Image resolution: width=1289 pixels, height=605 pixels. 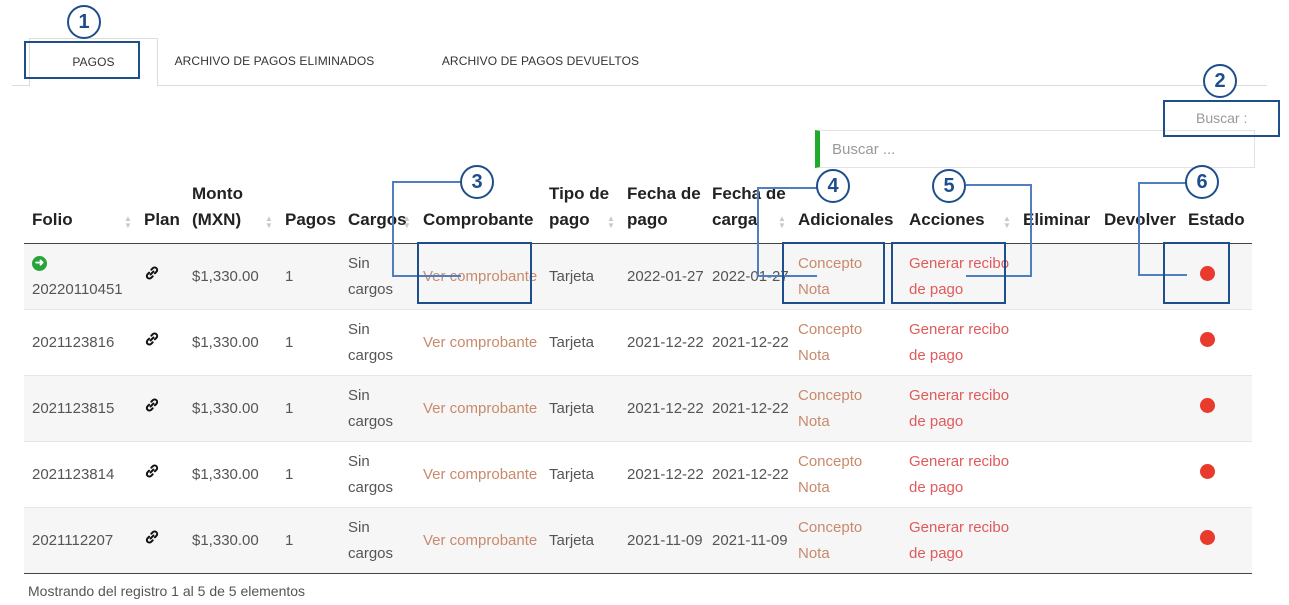 What do you see at coordinates (477, 182) in the screenshot?
I see `annotation-number: 3` at bounding box center [477, 182].